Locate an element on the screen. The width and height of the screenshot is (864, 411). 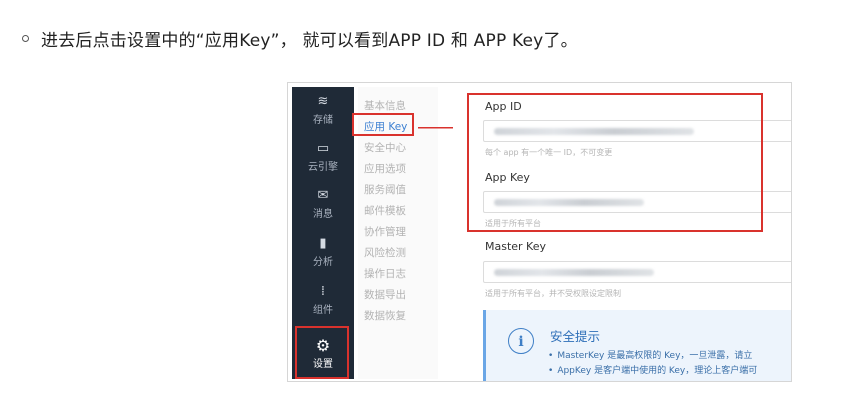
rail-item-label: 分析 is located at coordinates (323, 262).